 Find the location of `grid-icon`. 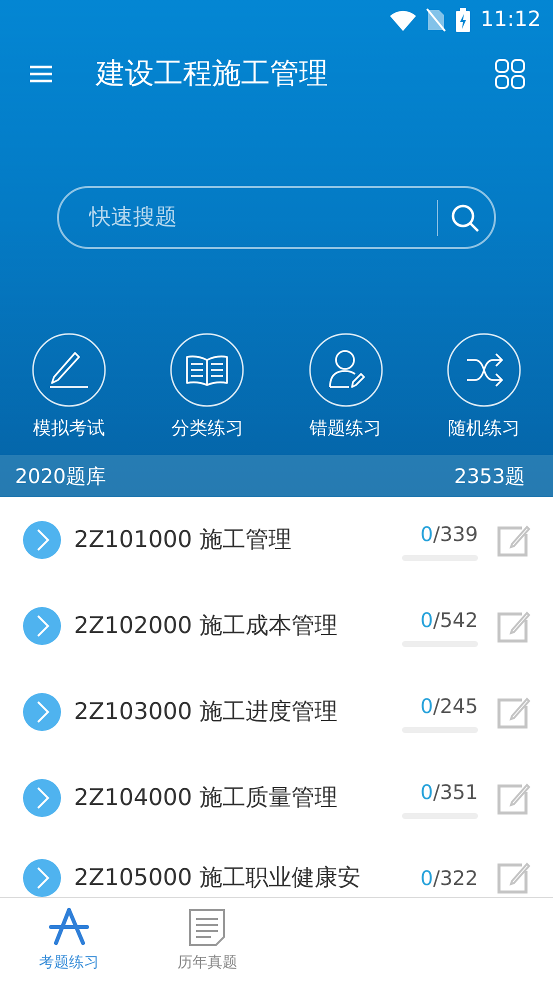

grid-icon is located at coordinates (510, 74).